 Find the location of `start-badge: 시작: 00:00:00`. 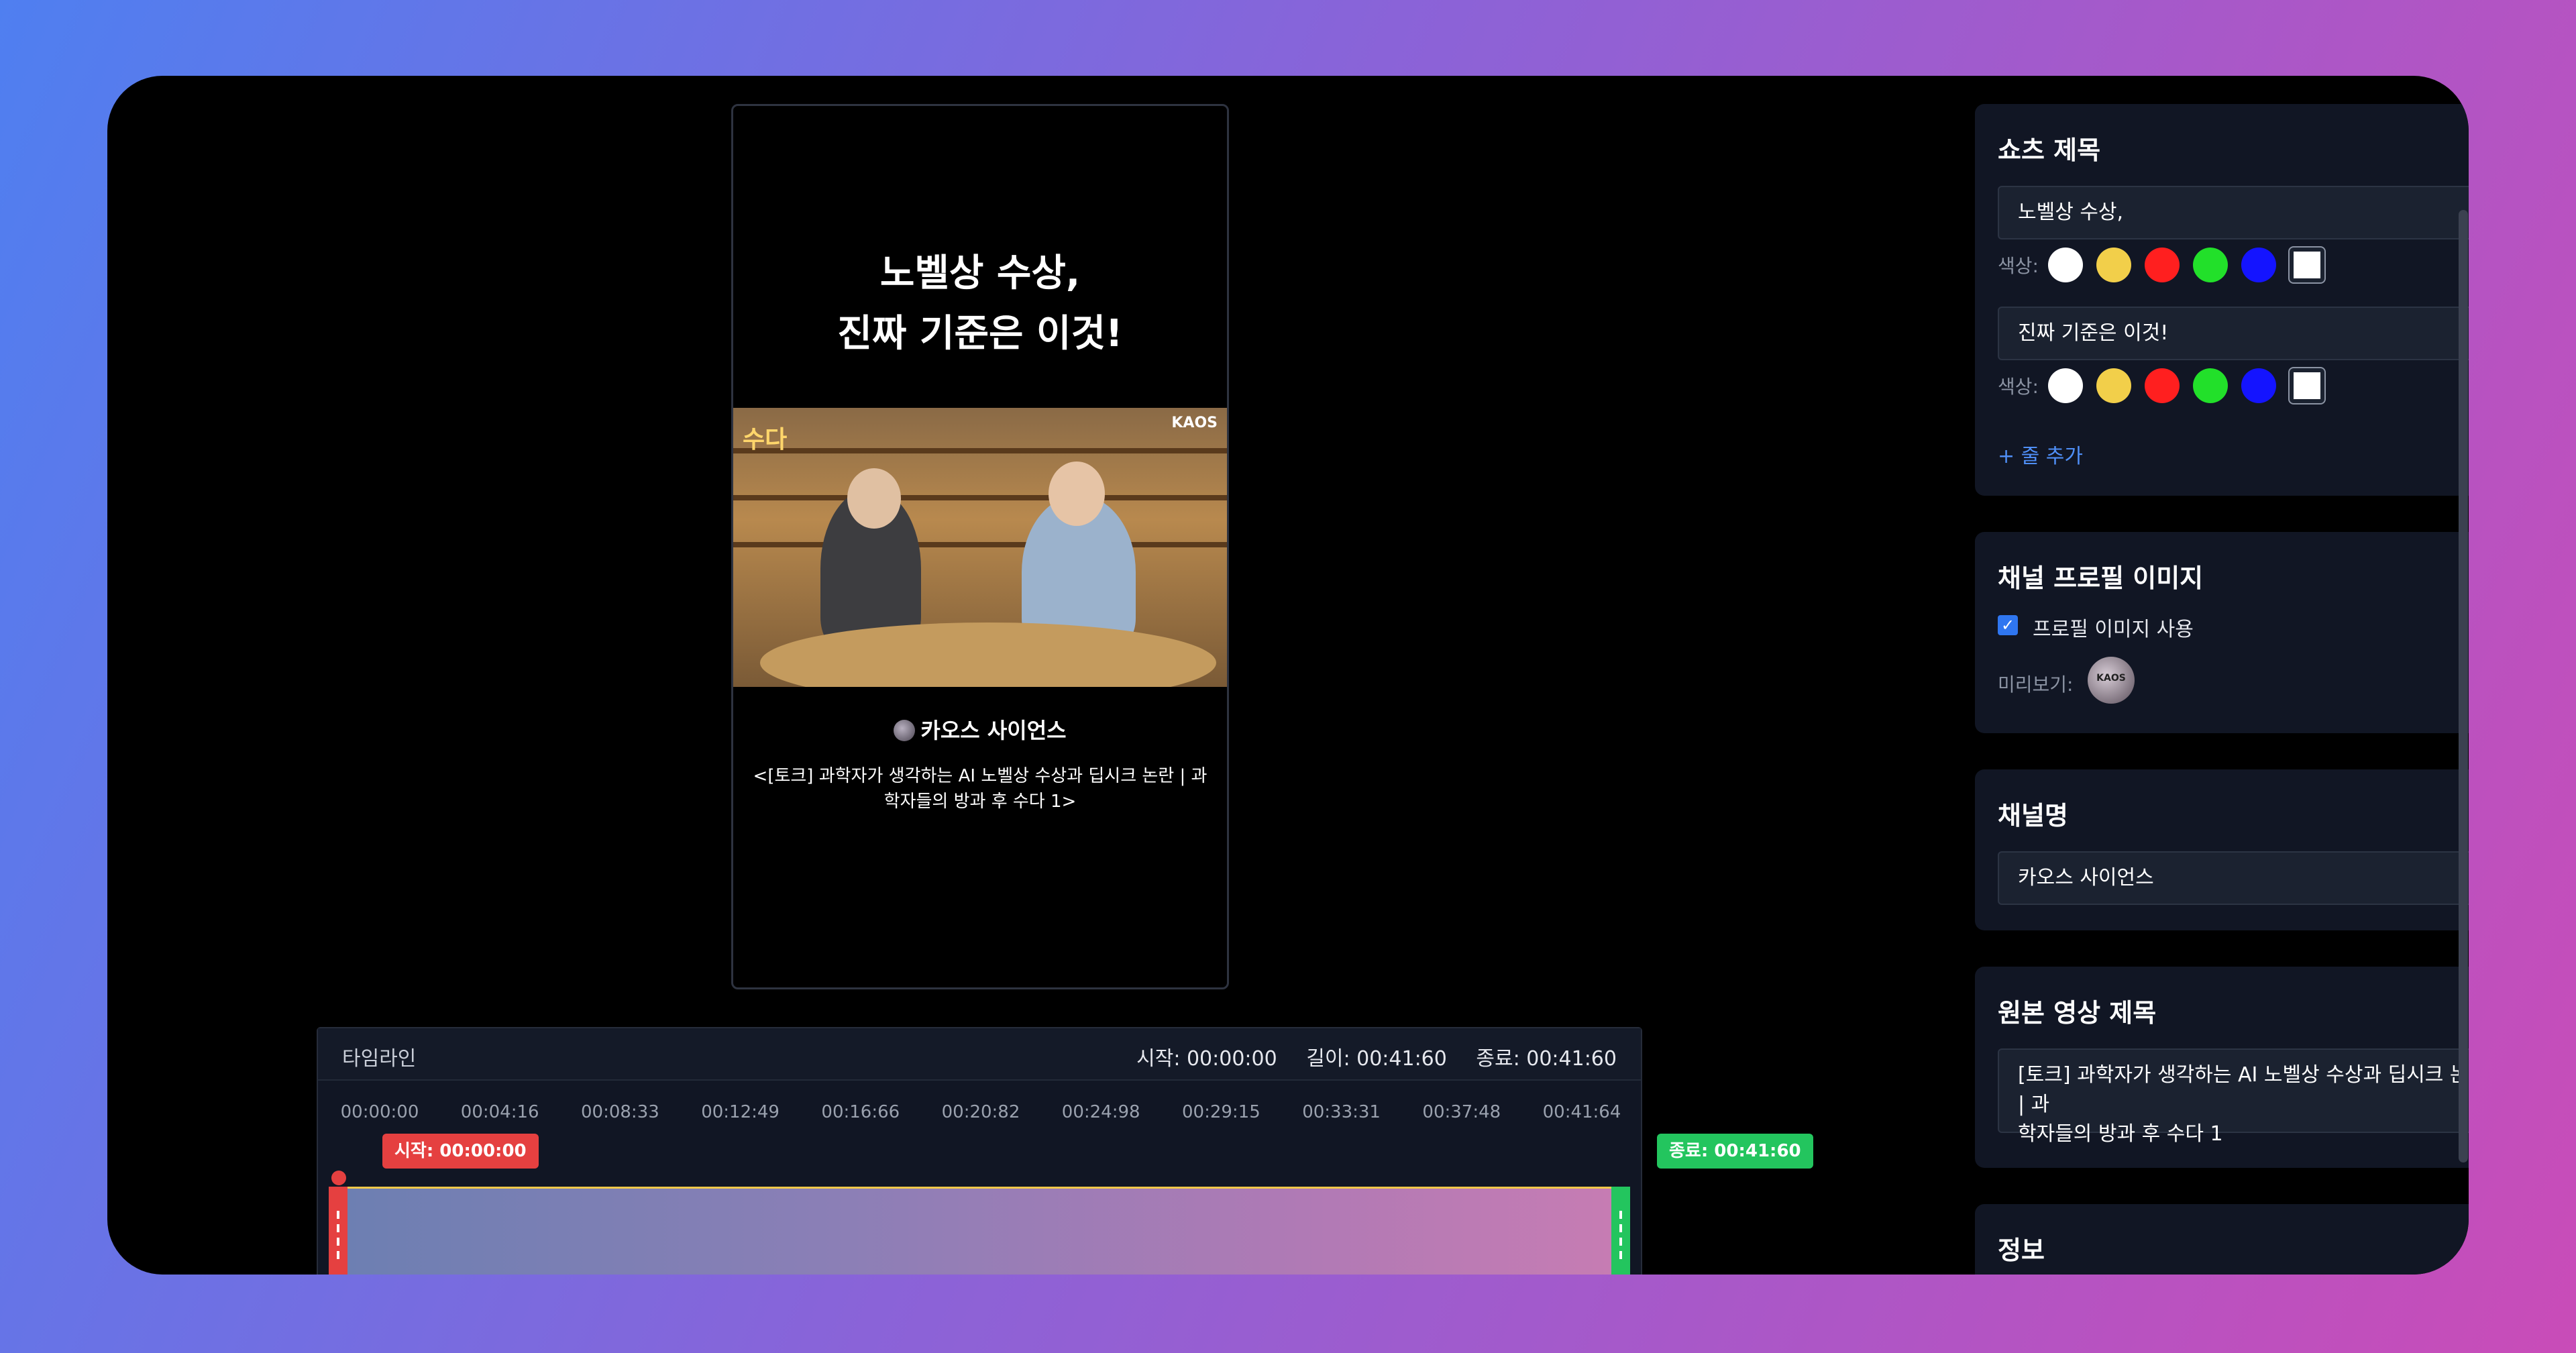

start-badge: 시작: 00:00:00 is located at coordinates (460, 1151).